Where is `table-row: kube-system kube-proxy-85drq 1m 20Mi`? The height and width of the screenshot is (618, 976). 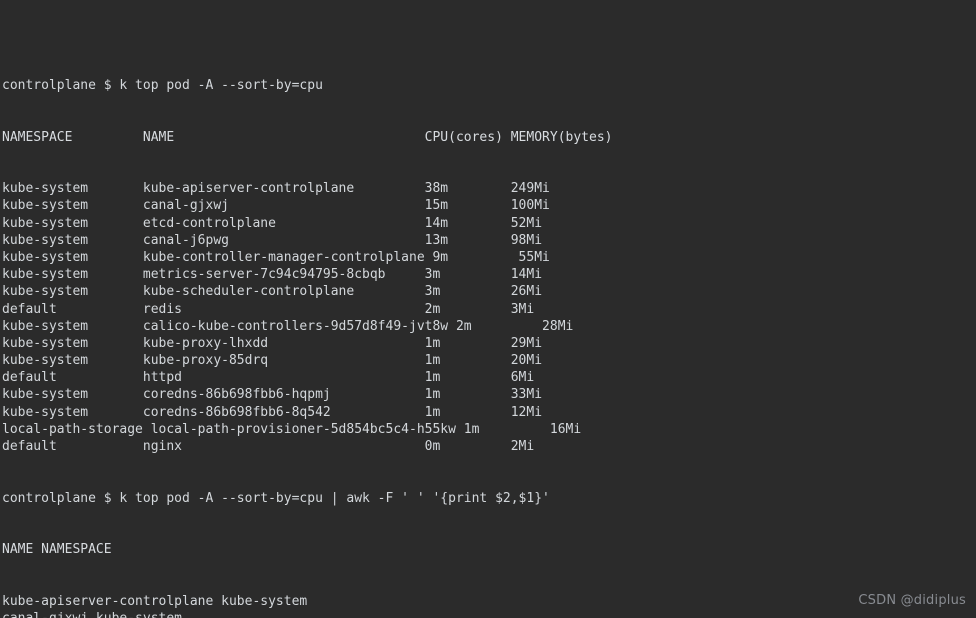 table-row: kube-system kube-proxy-85drq 1m 20Mi is located at coordinates (272, 361).